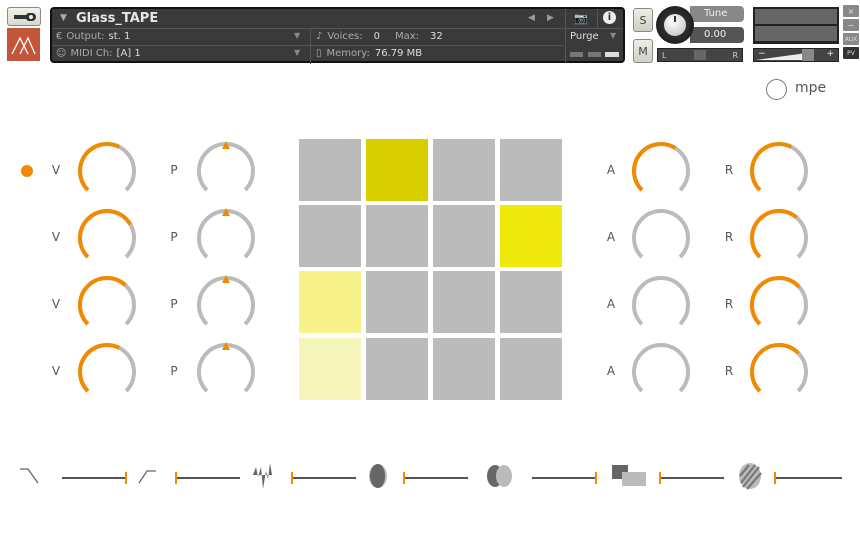 This screenshot has height=537, width=860. What do you see at coordinates (24, 16) in the screenshot?
I see `settings-wrench-button` at bounding box center [24, 16].